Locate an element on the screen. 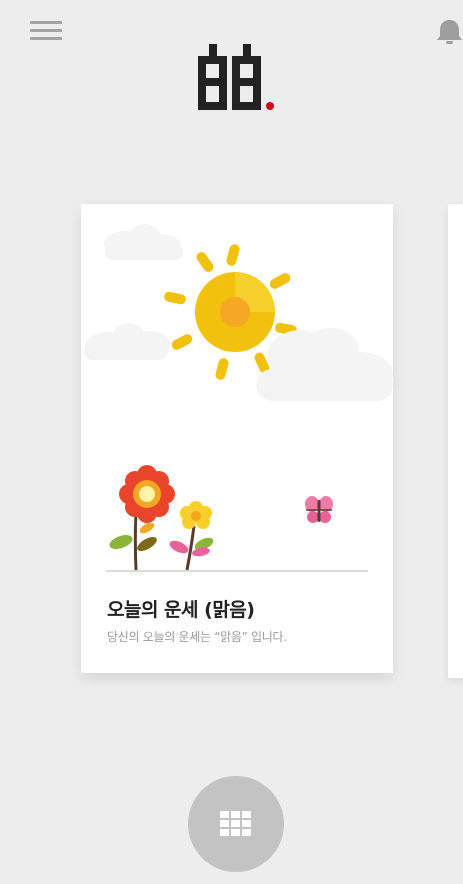 The image size is (463, 884). grid-menu-icon is located at coordinates (235, 823).